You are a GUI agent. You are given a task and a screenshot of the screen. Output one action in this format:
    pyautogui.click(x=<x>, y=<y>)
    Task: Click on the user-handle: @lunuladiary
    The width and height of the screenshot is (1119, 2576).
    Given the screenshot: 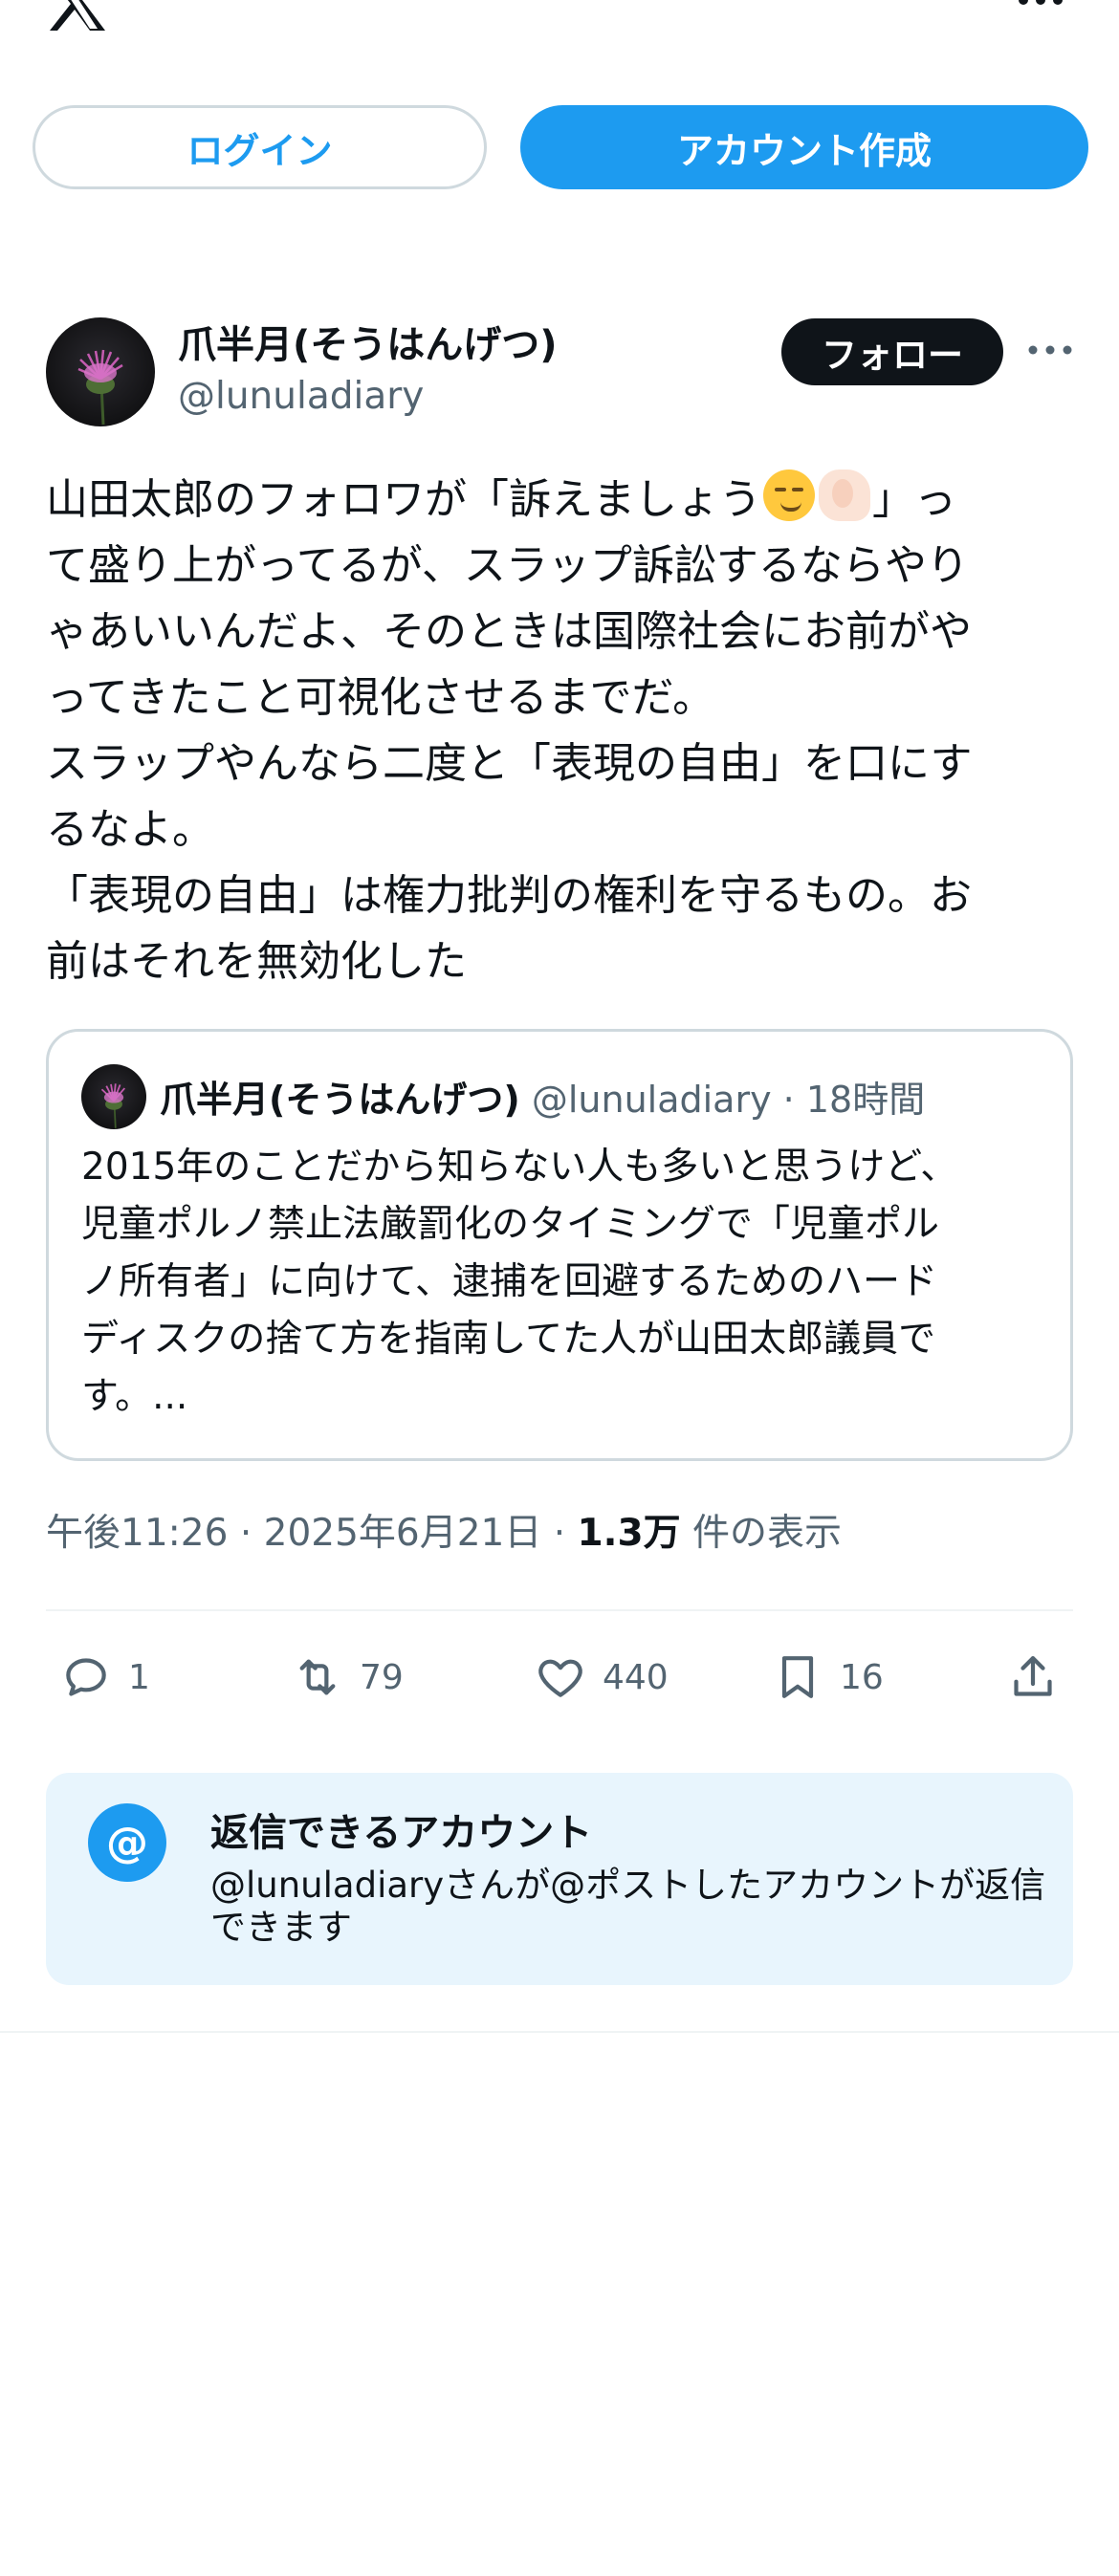 What is the action you would take?
    pyautogui.click(x=301, y=396)
    